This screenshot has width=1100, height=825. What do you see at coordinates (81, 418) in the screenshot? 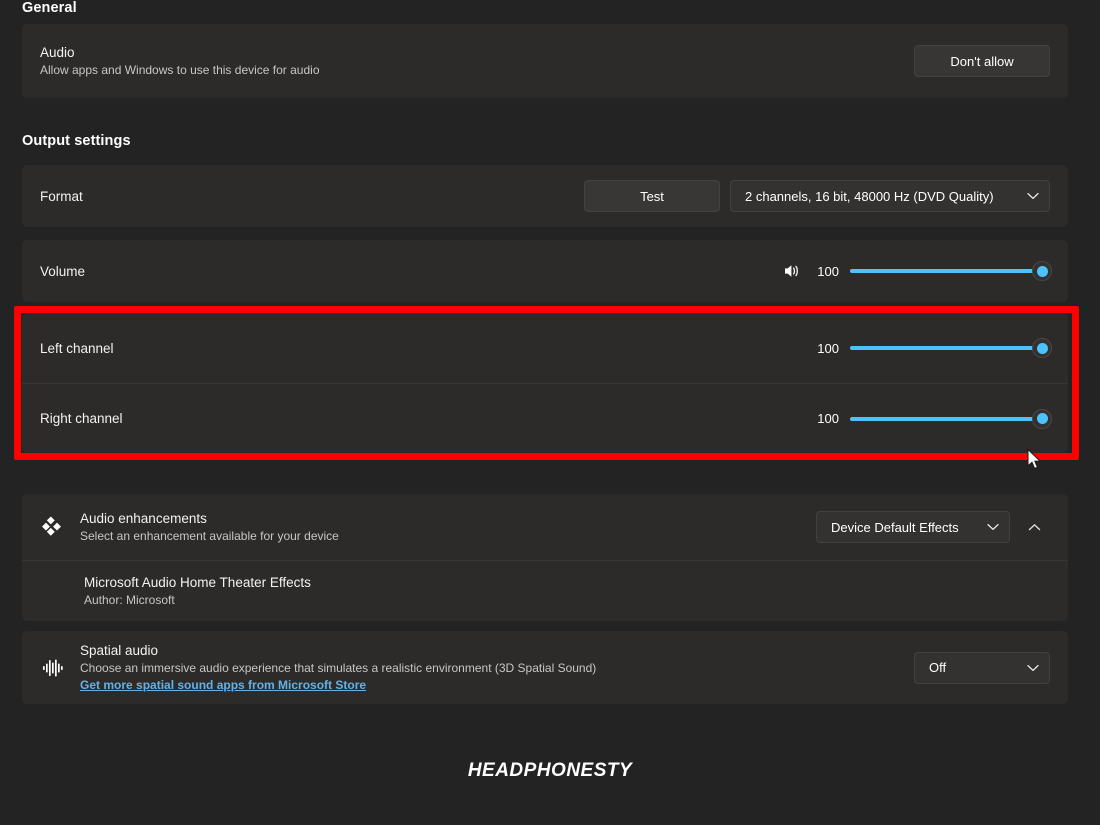
I see `right-channel-label: Right channel` at bounding box center [81, 418].